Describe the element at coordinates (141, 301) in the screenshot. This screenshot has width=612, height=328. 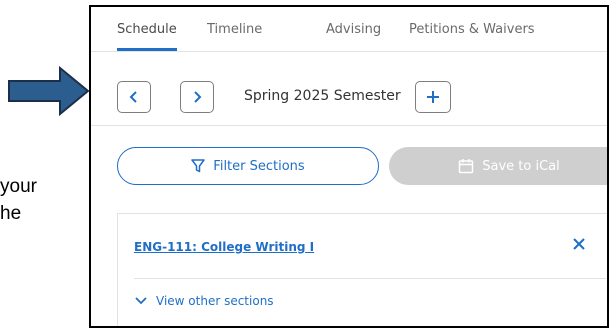
I see `chevron-down-icon` at that location.